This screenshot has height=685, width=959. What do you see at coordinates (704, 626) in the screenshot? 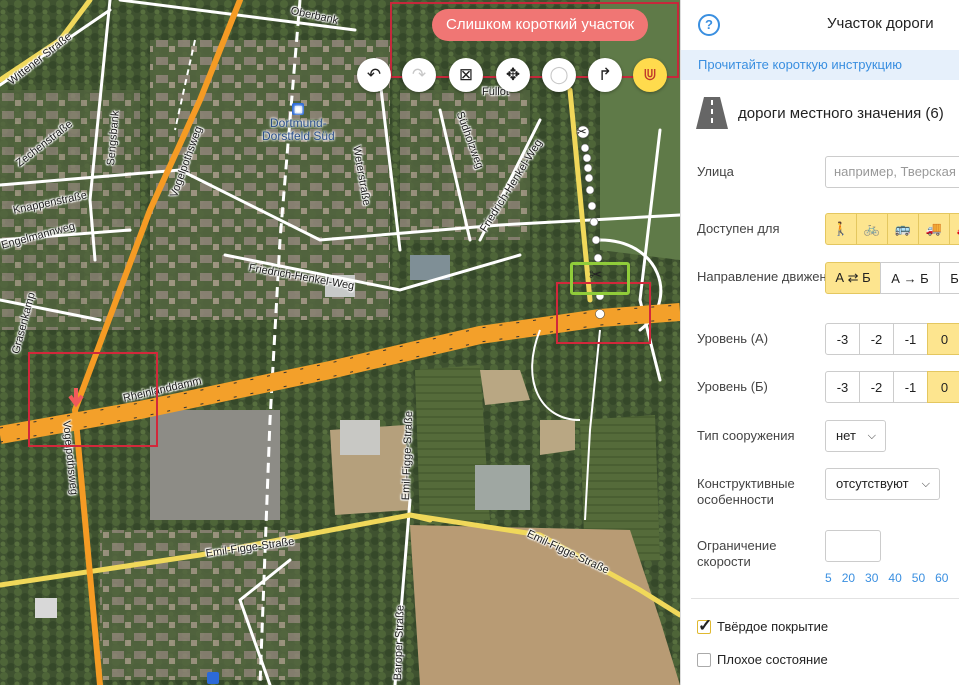
I see `checkbox-checked-icon` at bounding box center [704, 626].